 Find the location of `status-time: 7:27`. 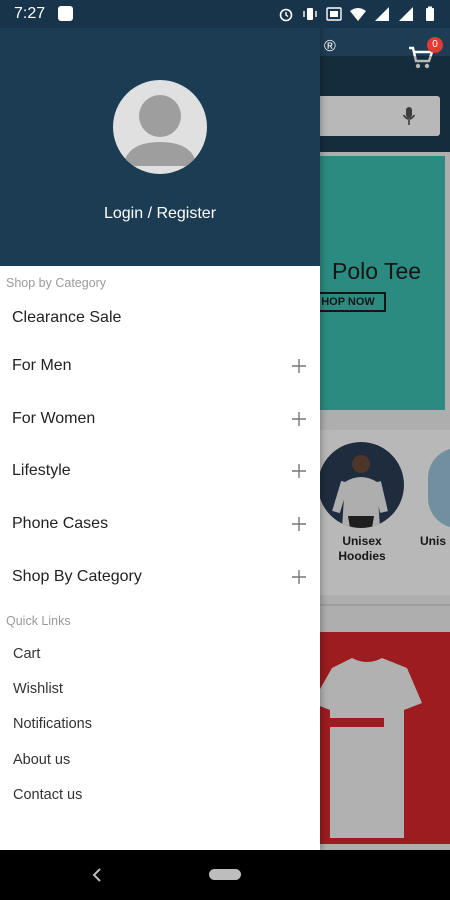

status-time: 7:27 is located at coordinates (30, 13).